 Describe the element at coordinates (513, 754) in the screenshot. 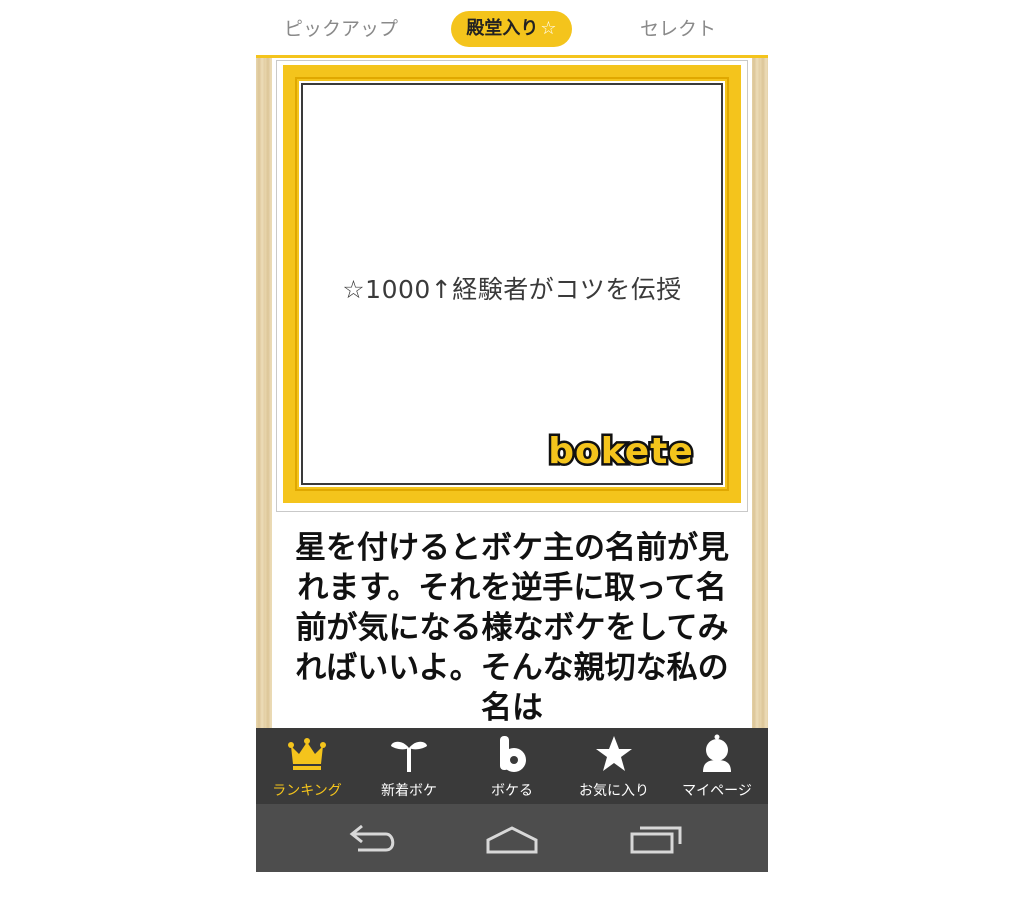

I see `bokete-b-icon` at that location.